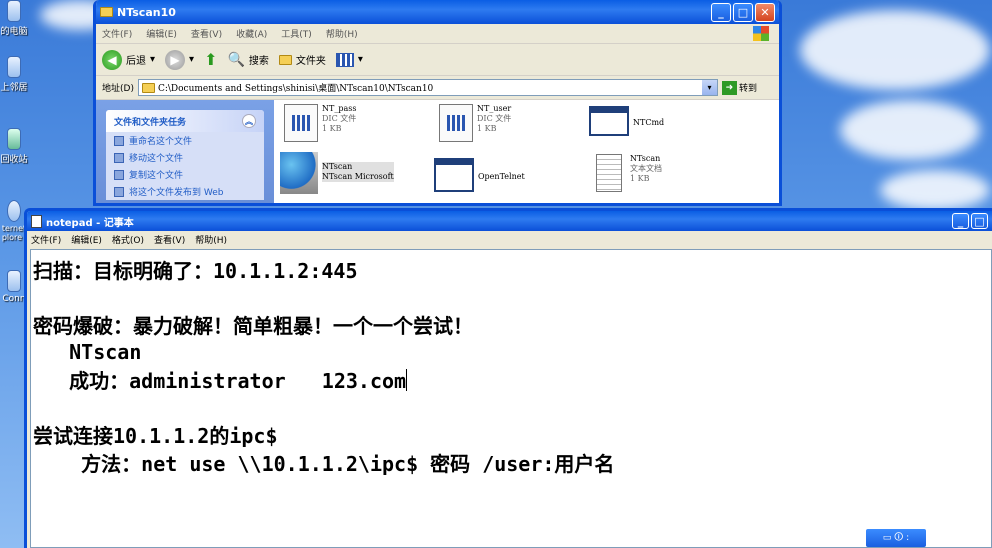  What do you see at coordinates (349, 59) in the screenshot?
I see `views-button: ▾` at bounding box center [349, 59].